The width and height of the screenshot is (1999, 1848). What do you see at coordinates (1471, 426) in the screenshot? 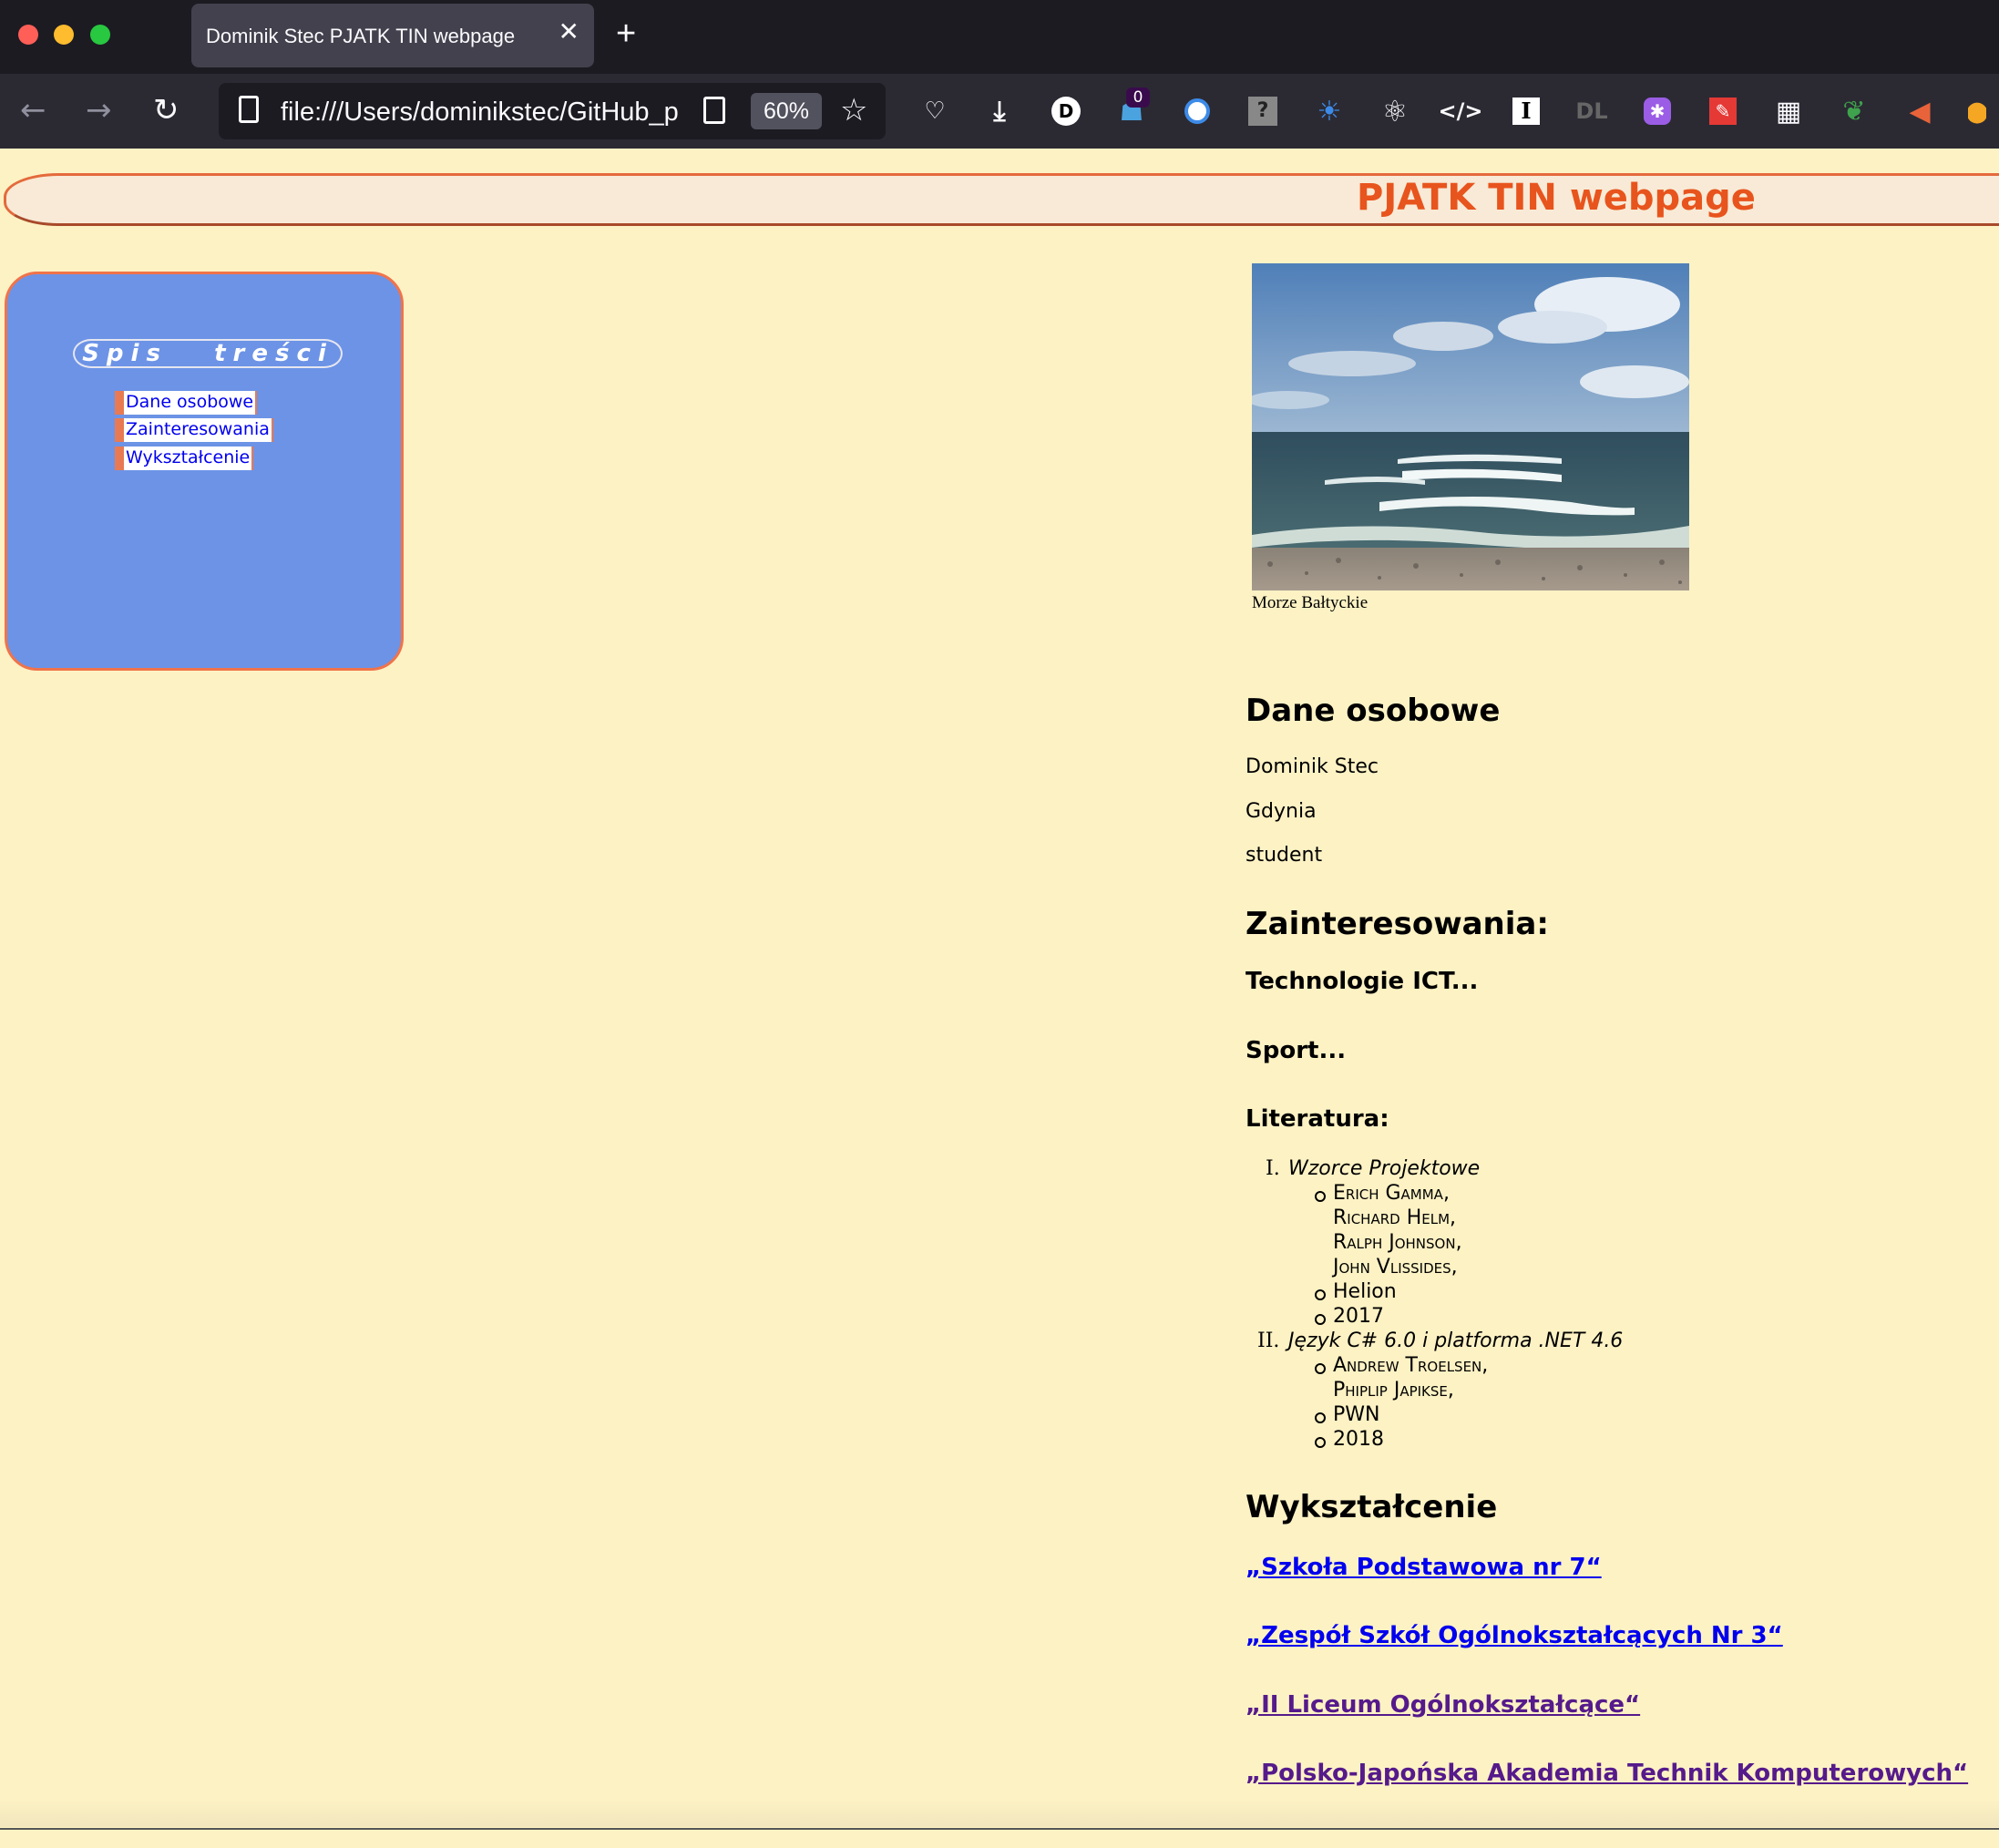
I see `baltic-sea-photo` at bounding box center [1471, 426].